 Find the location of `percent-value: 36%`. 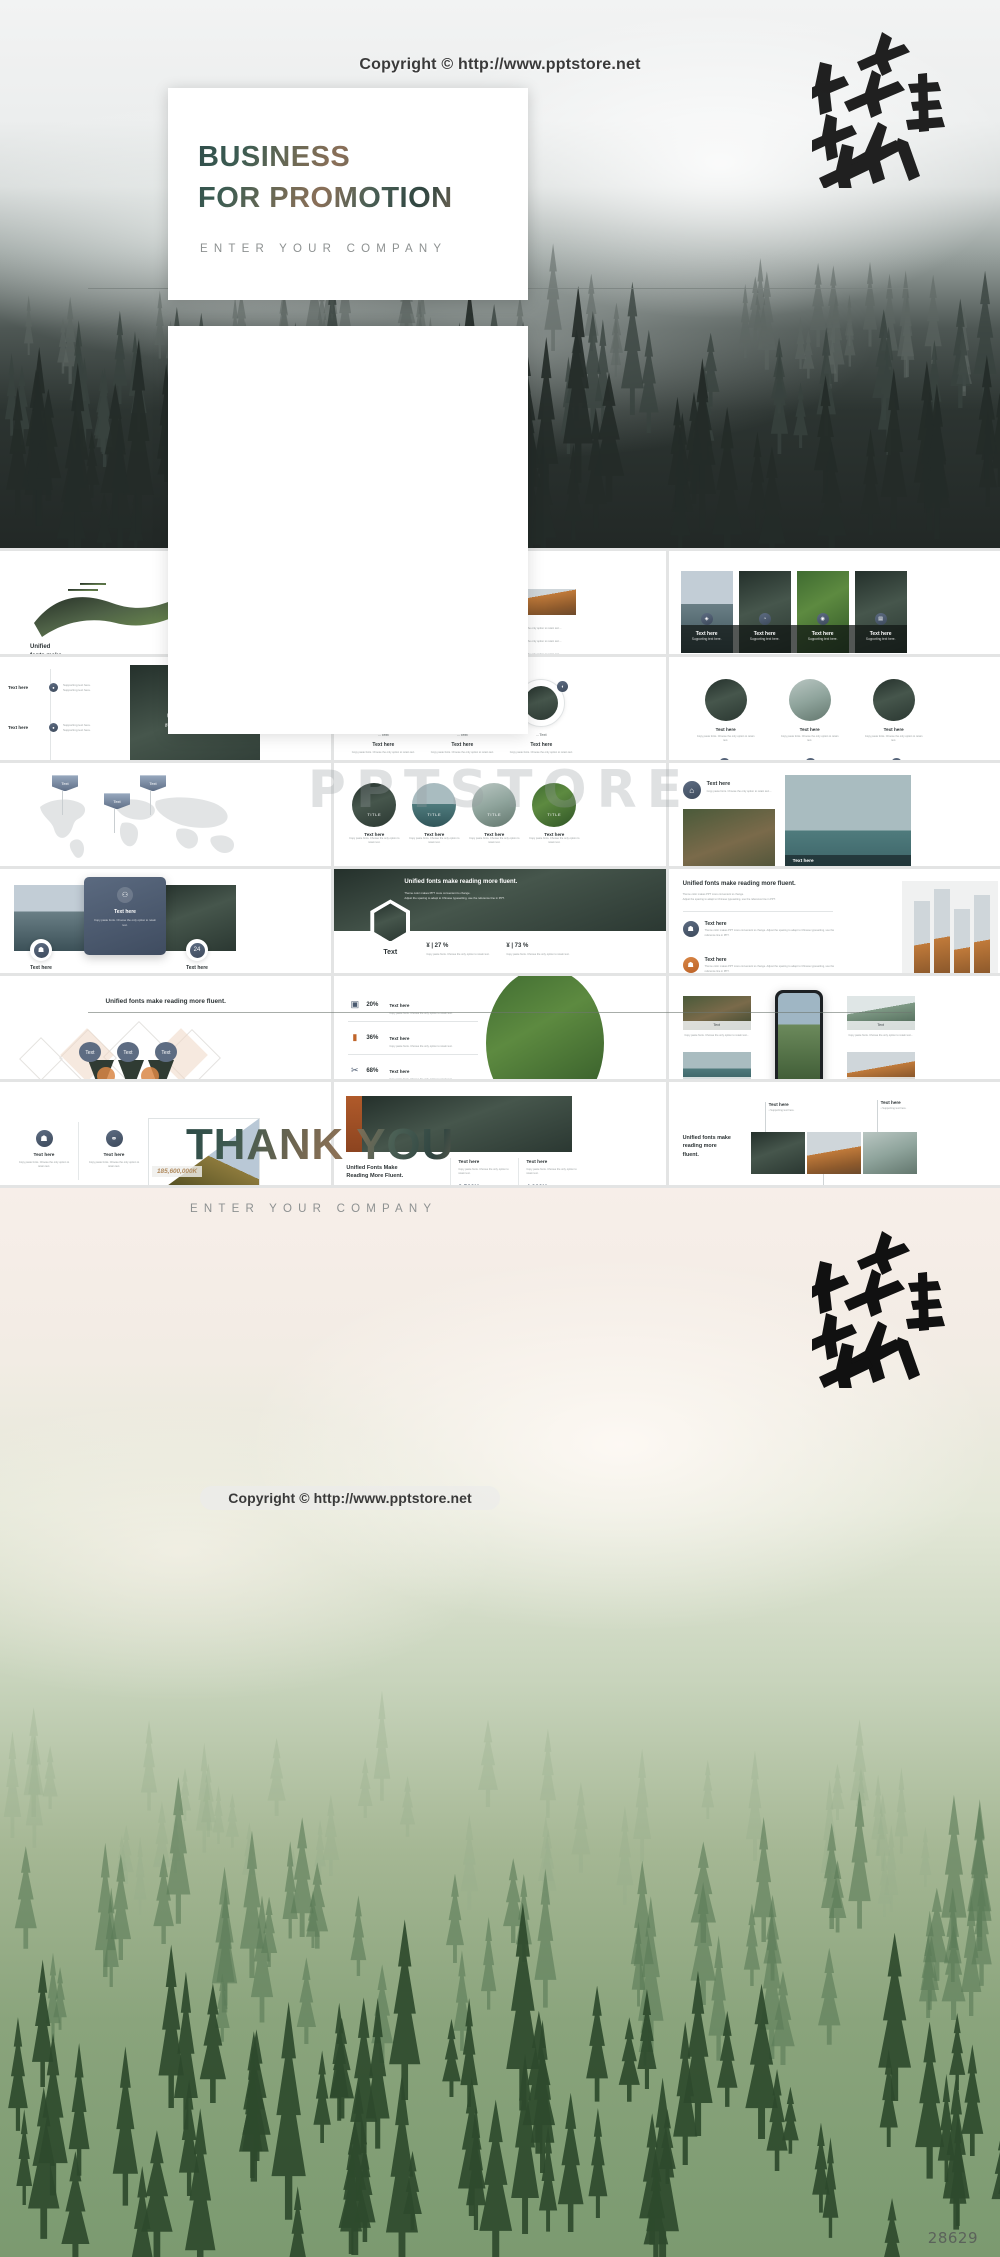

percent-value: 36% is located at coordinates (372, 1037).